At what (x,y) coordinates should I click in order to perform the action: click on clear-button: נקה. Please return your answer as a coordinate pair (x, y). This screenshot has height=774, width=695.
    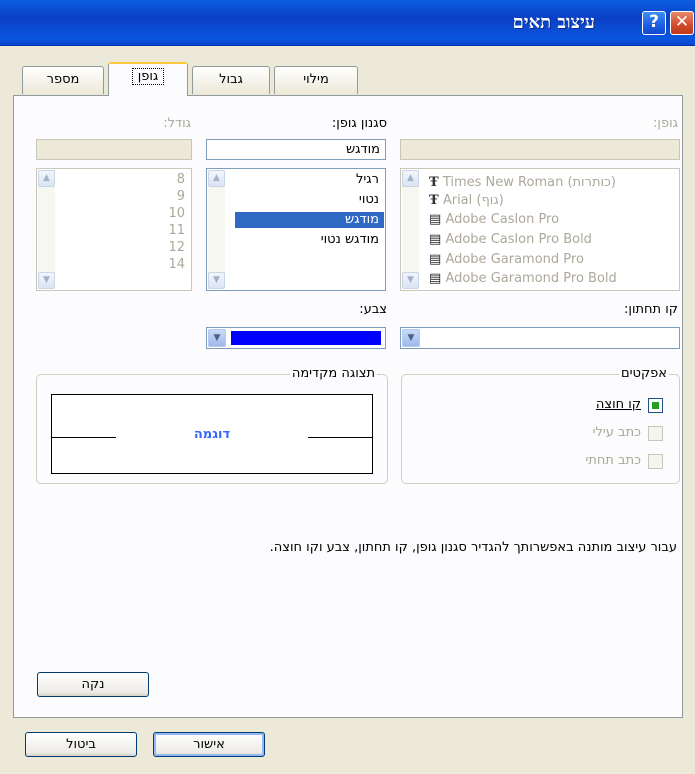
    Looking at the image, I should click on (93, 684).